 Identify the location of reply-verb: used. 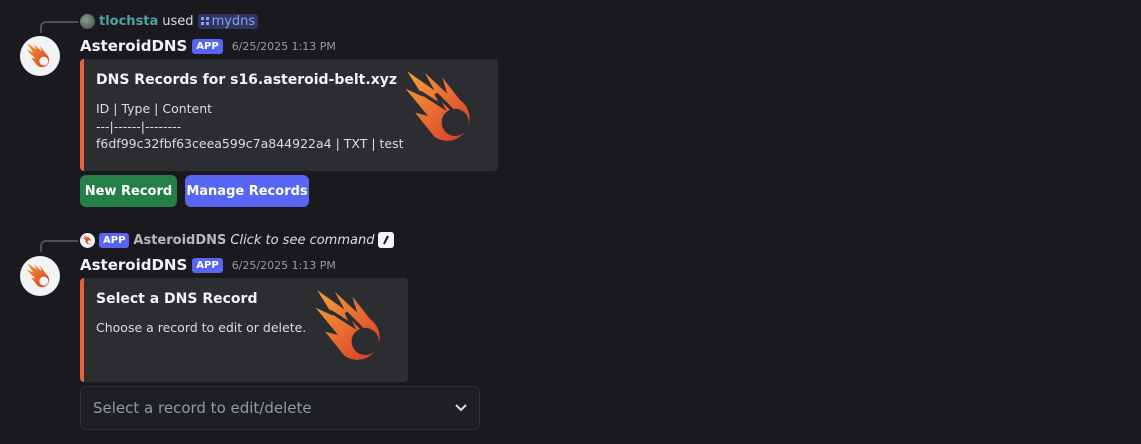
(178, 21).